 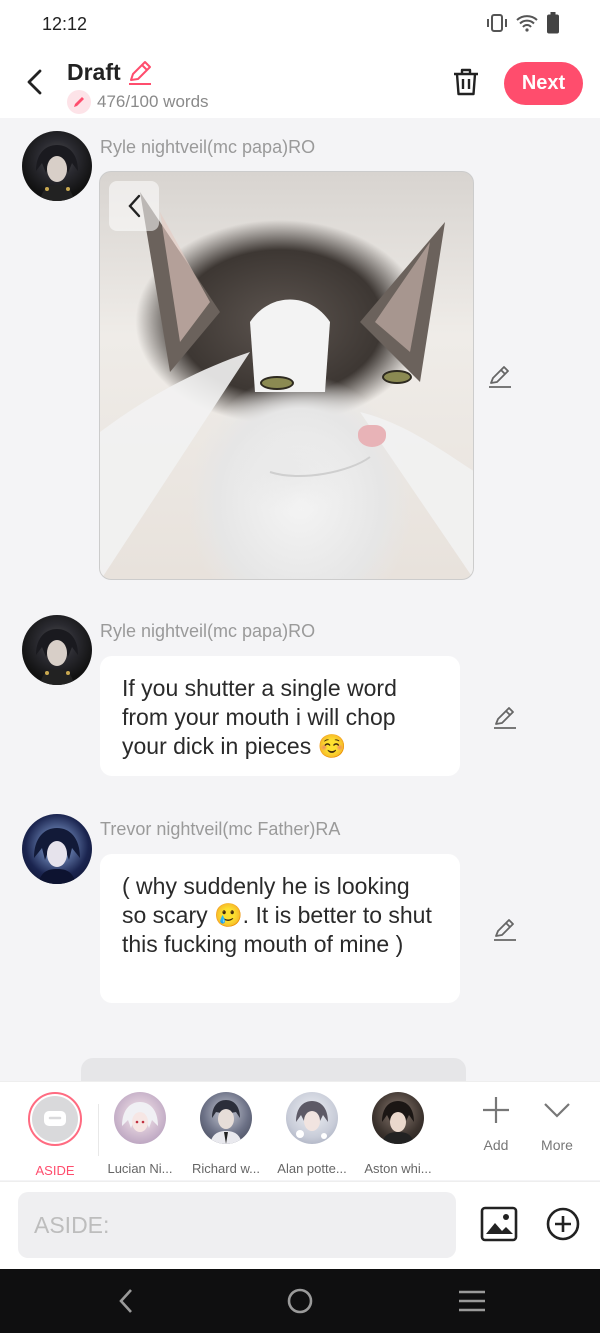 I want to click on image-icon, so click(x=499, y=1224).